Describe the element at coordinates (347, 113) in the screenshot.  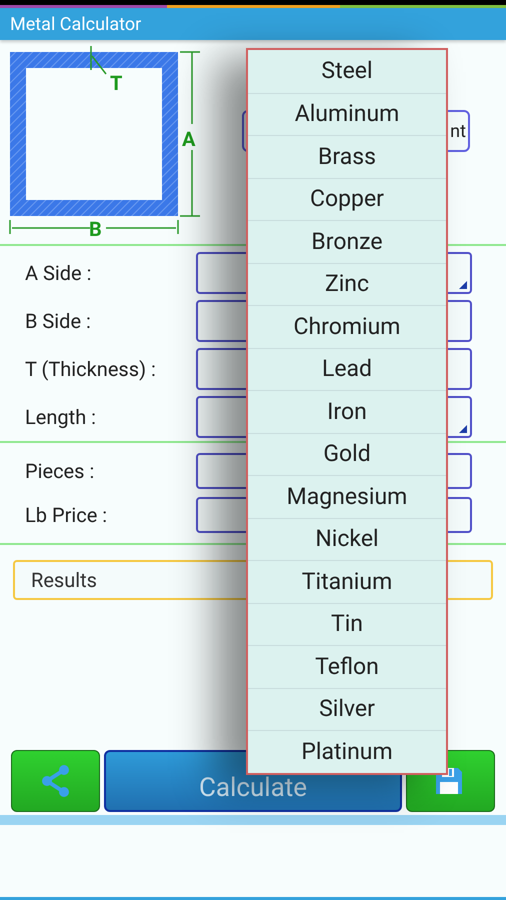
I see `menu-item: Aluminum` at that location.